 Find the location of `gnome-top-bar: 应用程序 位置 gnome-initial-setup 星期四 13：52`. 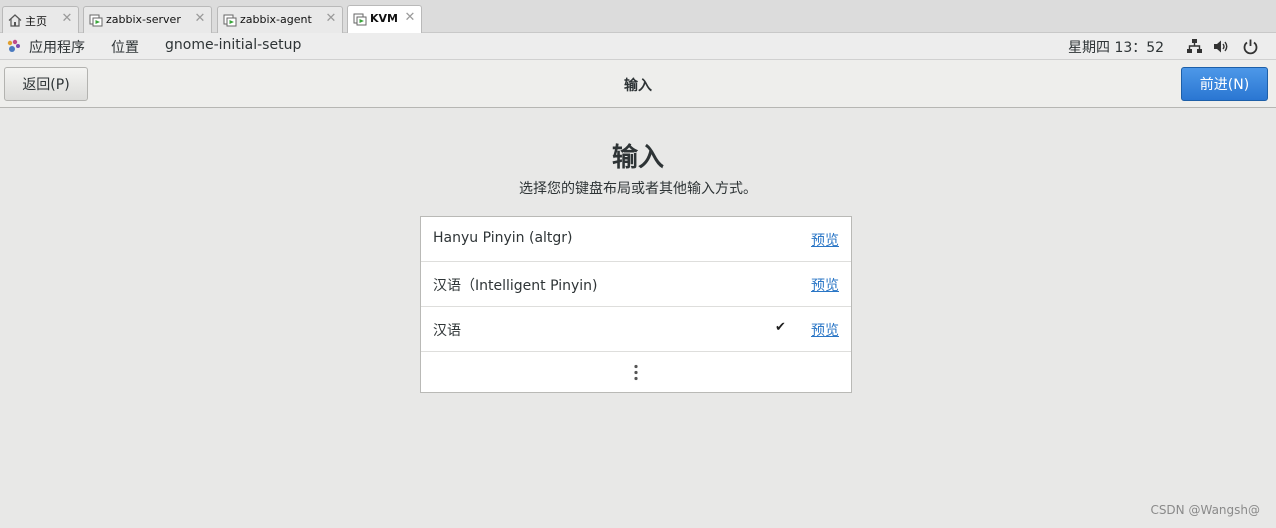

gnome-top-bar: 应用程序 位置 gnome-initial-setup 星期四 13：52 is located at coordinates (638, 46).